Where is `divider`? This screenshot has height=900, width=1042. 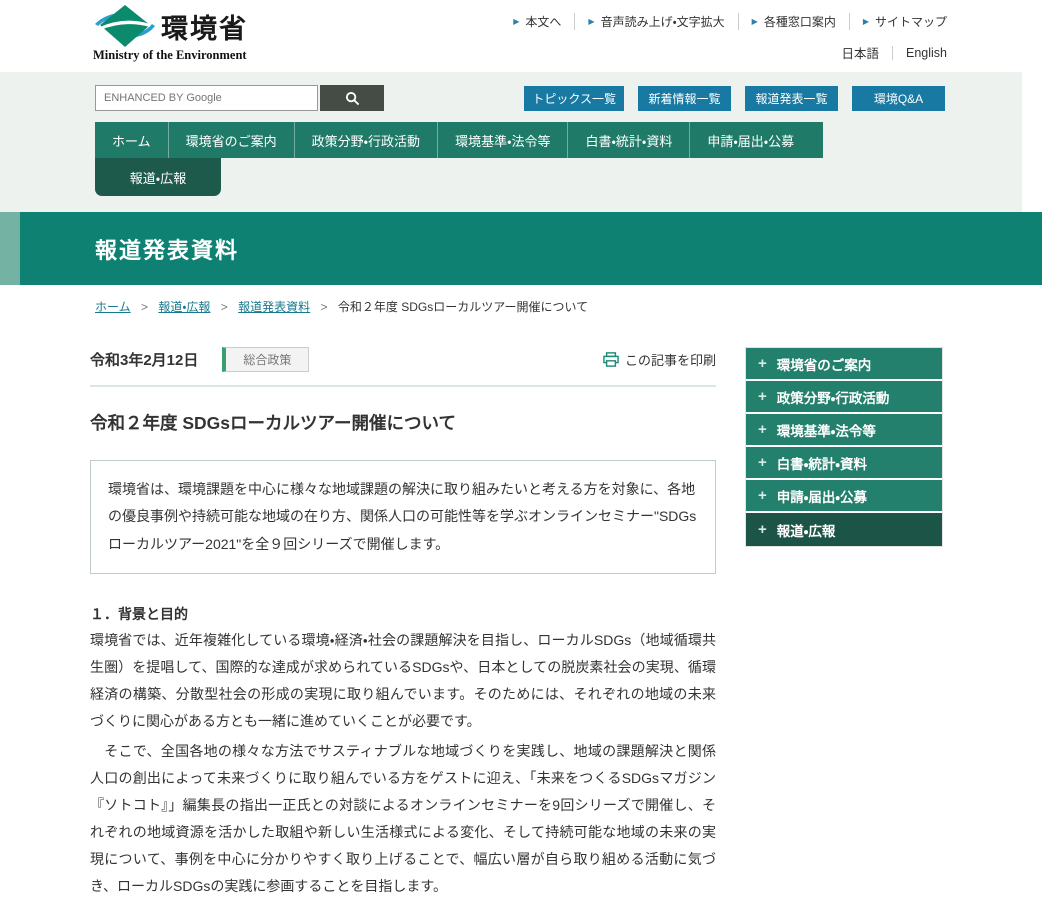
divider is located at coordinates (403, 386).